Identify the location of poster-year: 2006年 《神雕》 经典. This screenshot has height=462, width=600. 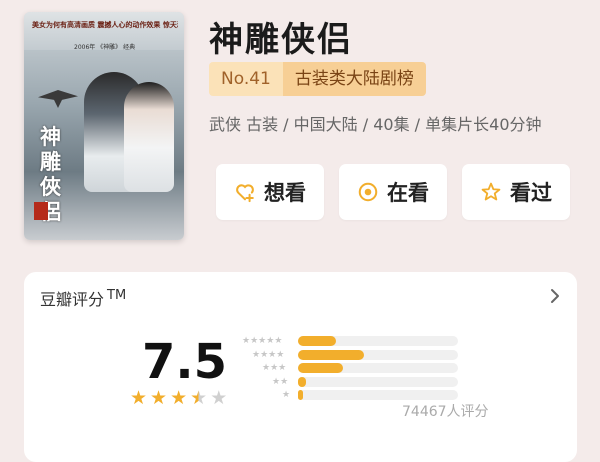
(105, 47).